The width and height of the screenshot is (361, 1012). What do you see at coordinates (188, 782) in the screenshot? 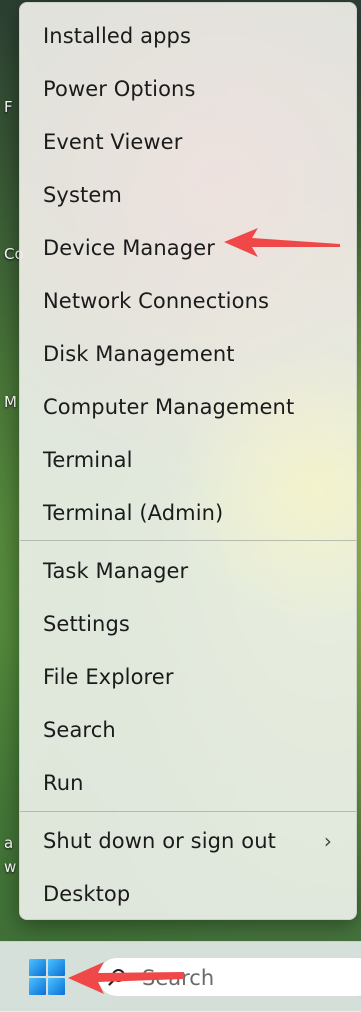
I see `menu-item-run: Run` at bounding box center [188, 782].